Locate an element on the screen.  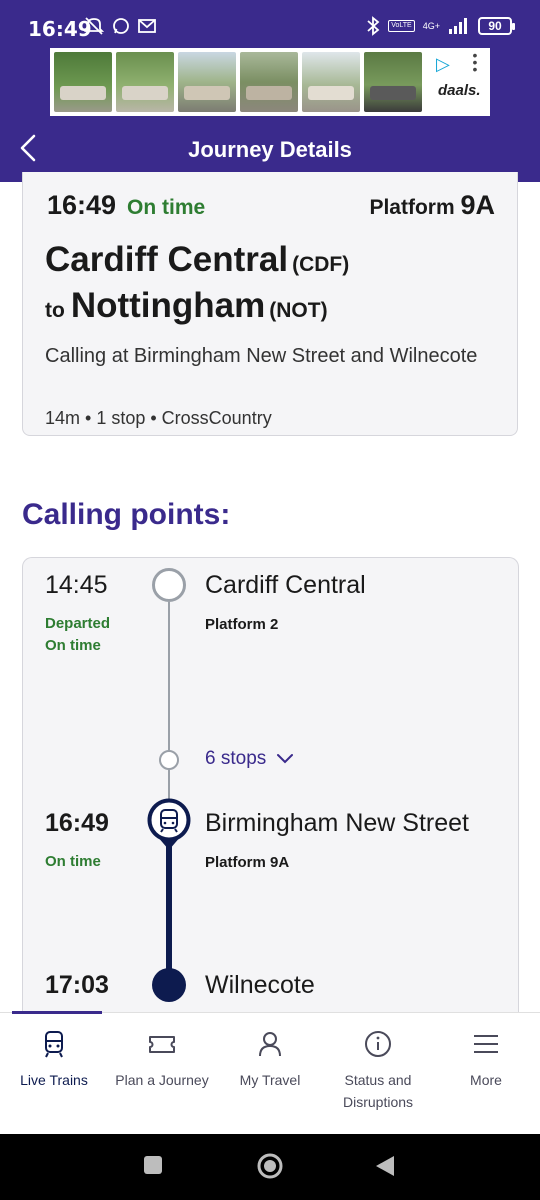
notification-icons is located at coordinates (120, 26).